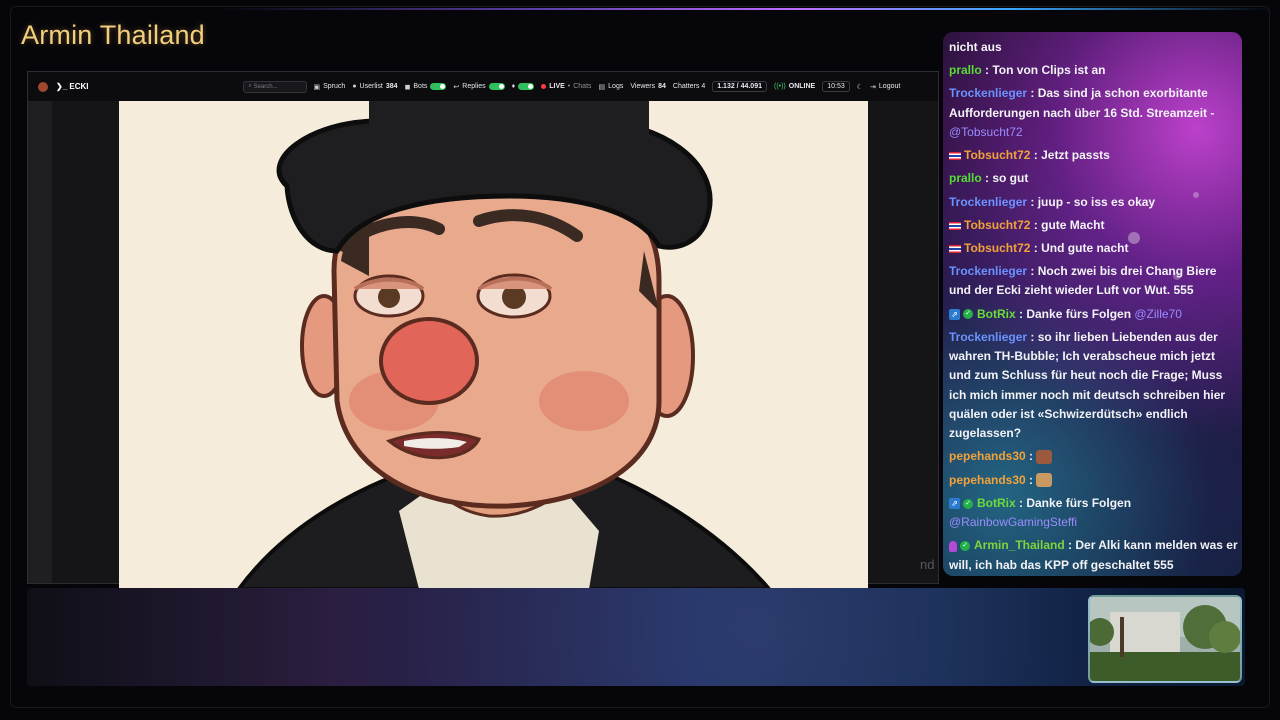  What do you see at coordinates (456, 87) in the screenshot?
I see `reply-icon: ↩` at bounding box center [456, 87].